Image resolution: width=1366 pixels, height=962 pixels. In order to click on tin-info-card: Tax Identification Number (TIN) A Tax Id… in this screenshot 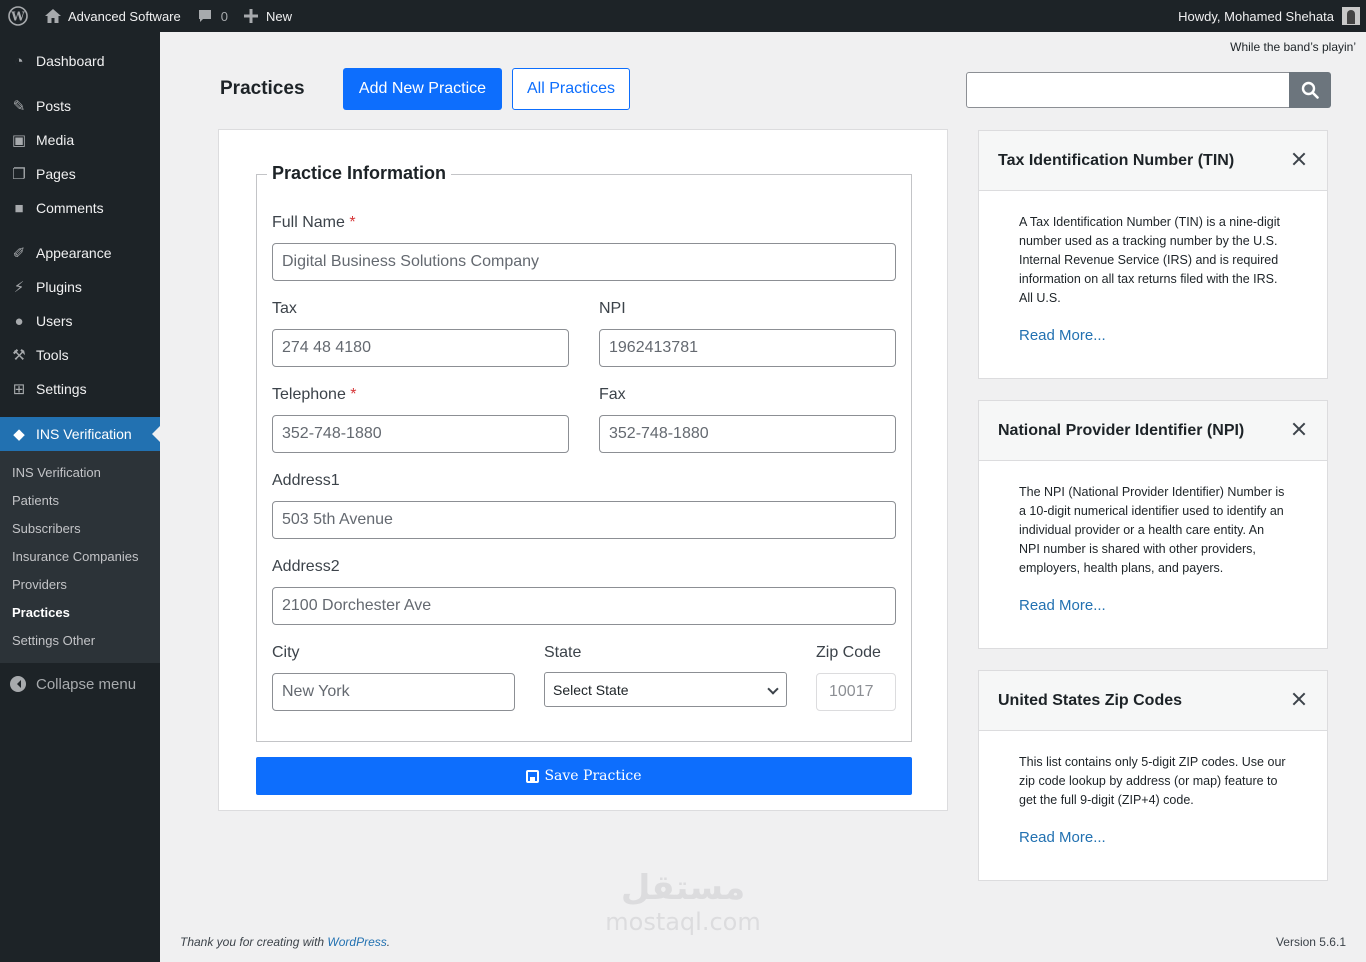, I will do `click(1153, 254)`.